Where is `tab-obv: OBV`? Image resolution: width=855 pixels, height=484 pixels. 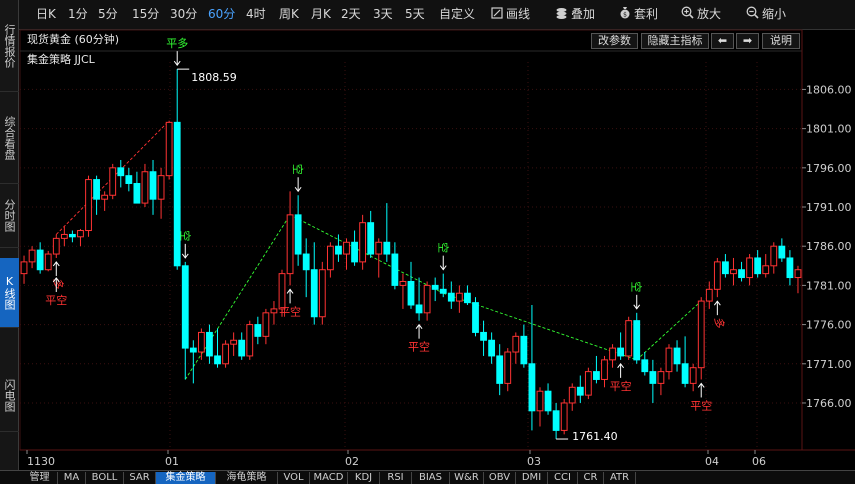
tab-obv: OBV is located at coordinates (500, 478).